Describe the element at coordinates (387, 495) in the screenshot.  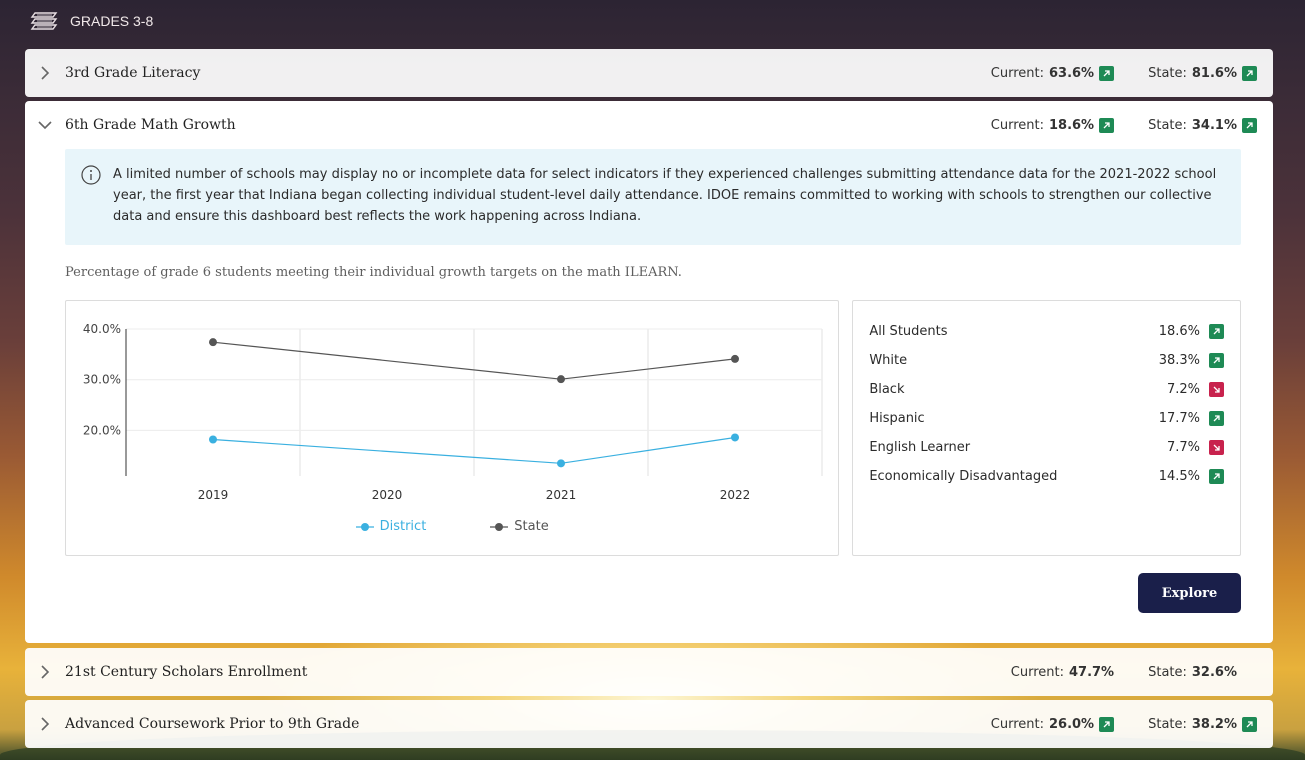
I see `x-tick-label: 2020` at that location.